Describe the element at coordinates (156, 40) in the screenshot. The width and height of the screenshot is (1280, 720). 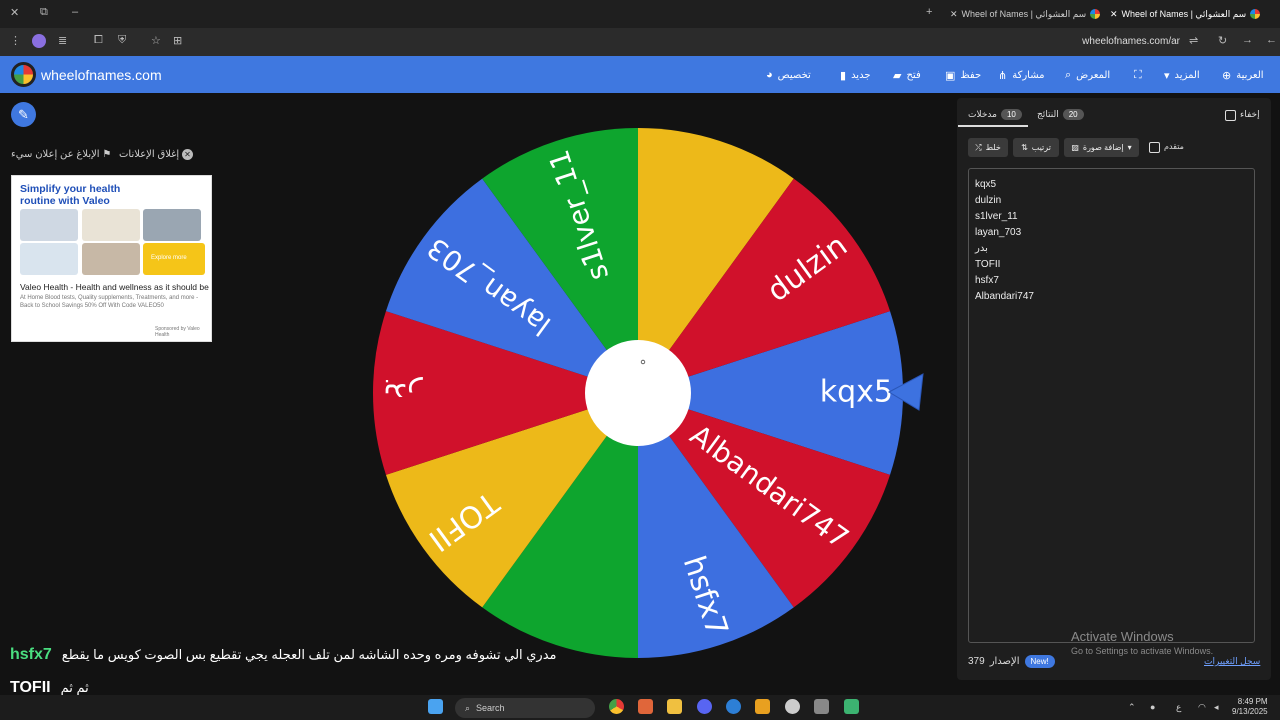
I see `bookmark-star-icon: ☆` at that location.